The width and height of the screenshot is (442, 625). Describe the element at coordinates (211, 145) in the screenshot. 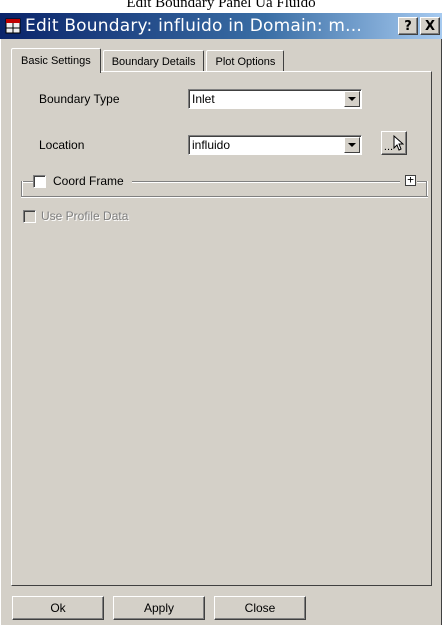

I see `location-value: influido` at that location.